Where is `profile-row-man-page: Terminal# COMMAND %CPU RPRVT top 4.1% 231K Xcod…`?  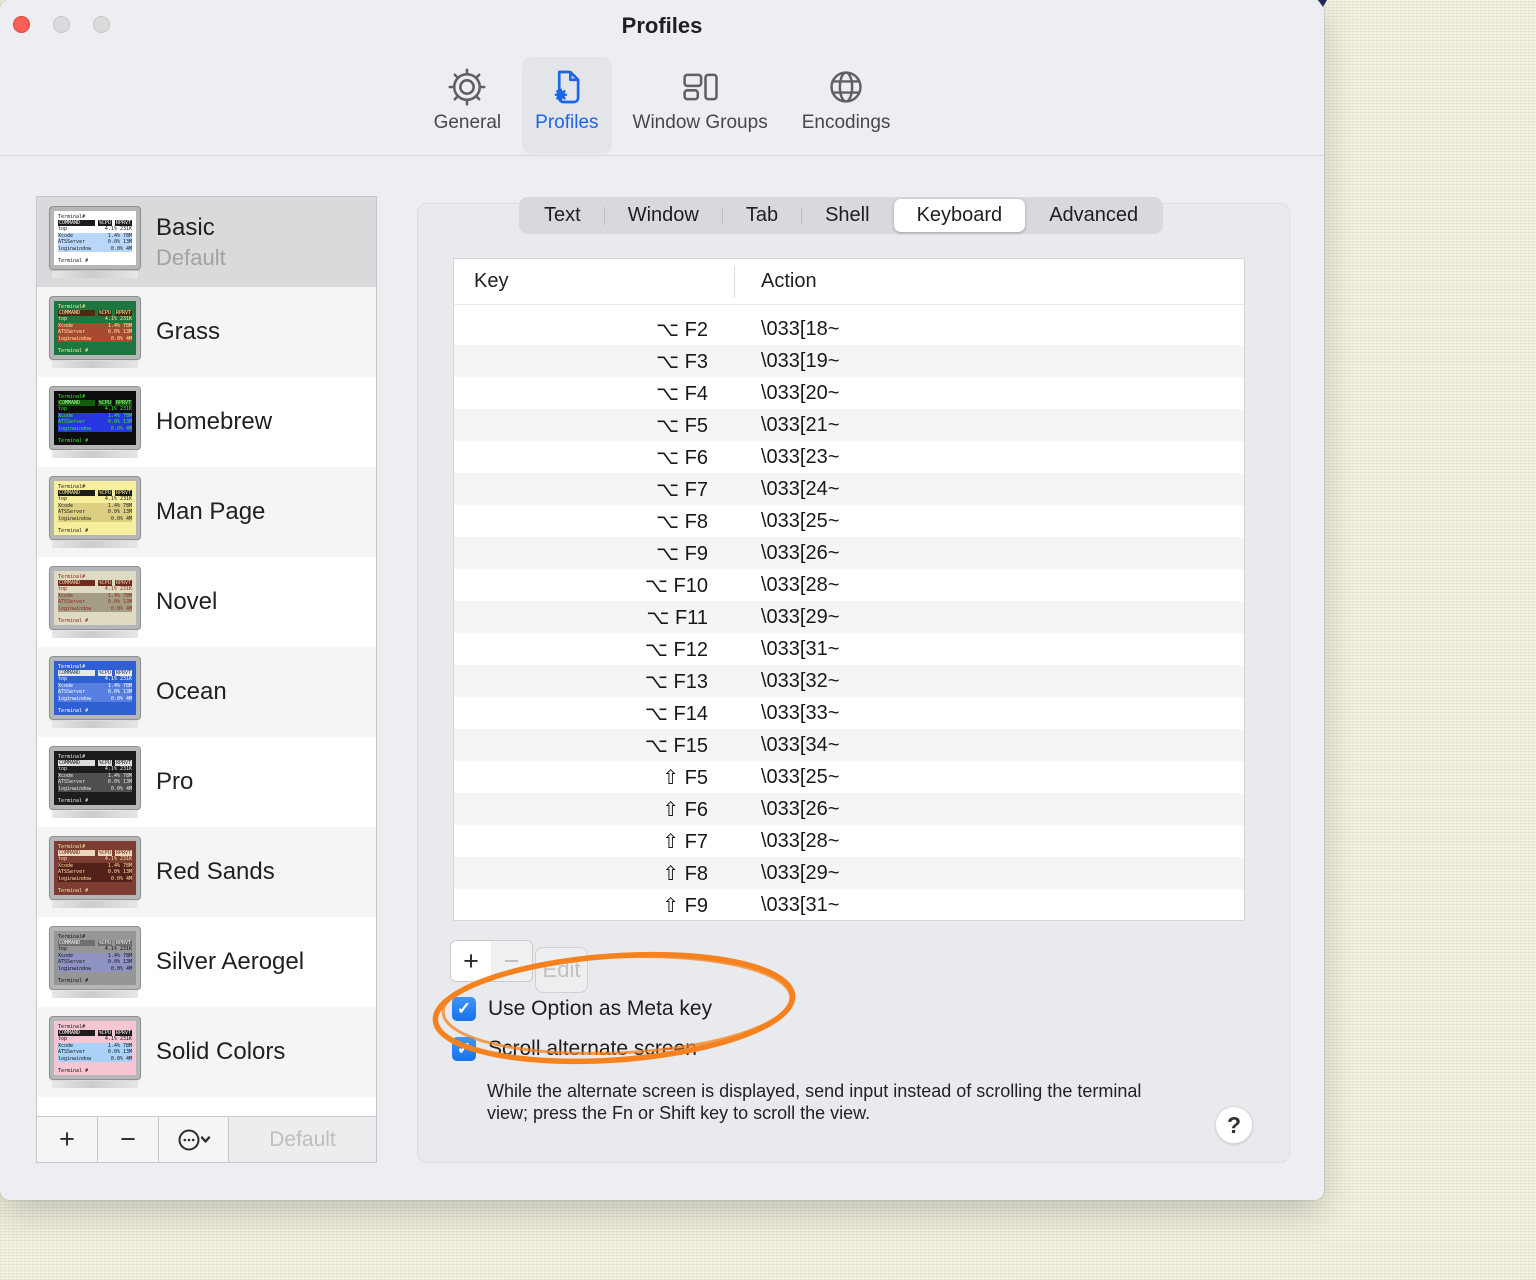
profile-row-man-page: Terminal# COMMAND %CPU RPRVT top 4.1% 231K Xcod… is located at coordinates (206, 512).